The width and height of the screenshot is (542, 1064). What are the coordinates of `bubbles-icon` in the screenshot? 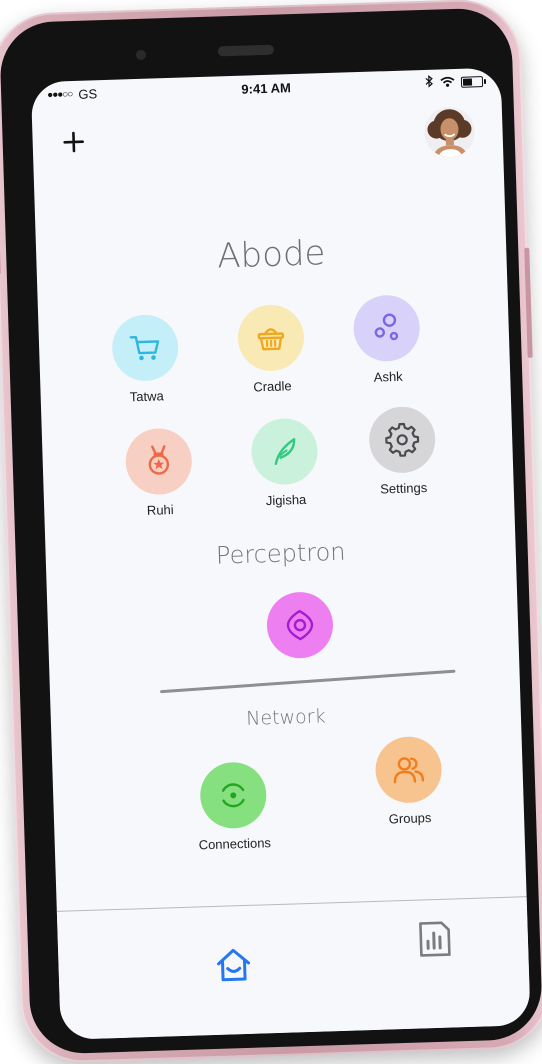 It's located at (386, 327).